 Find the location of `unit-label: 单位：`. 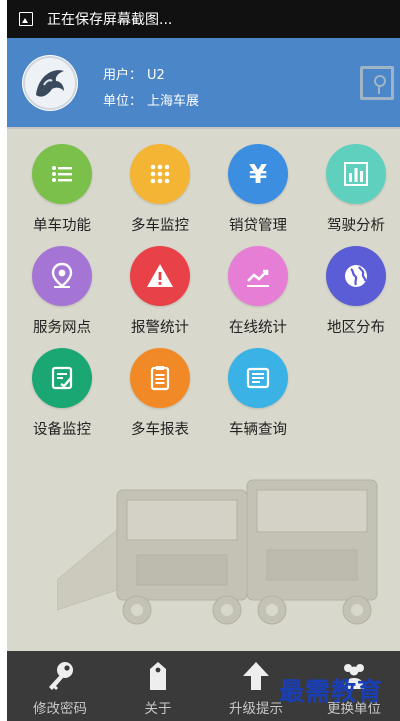

unit-label: 单位： is located at coordinates (123, 101).